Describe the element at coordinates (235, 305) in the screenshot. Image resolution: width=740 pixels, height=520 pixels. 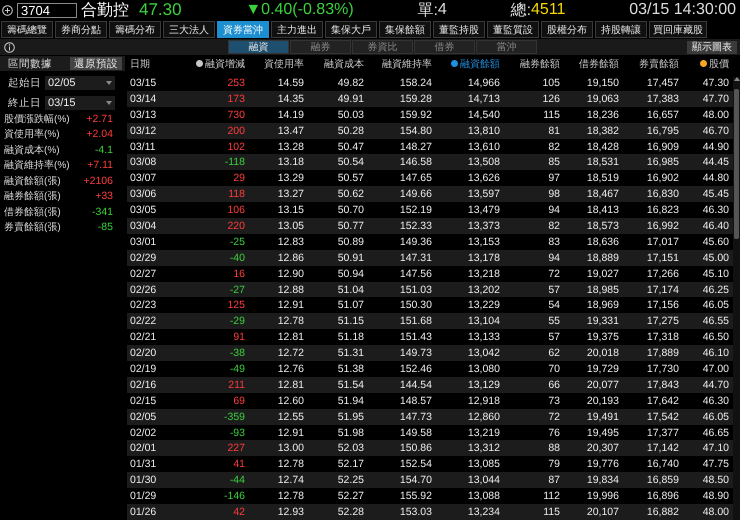
I see `table-cell-text: 125` at that location.